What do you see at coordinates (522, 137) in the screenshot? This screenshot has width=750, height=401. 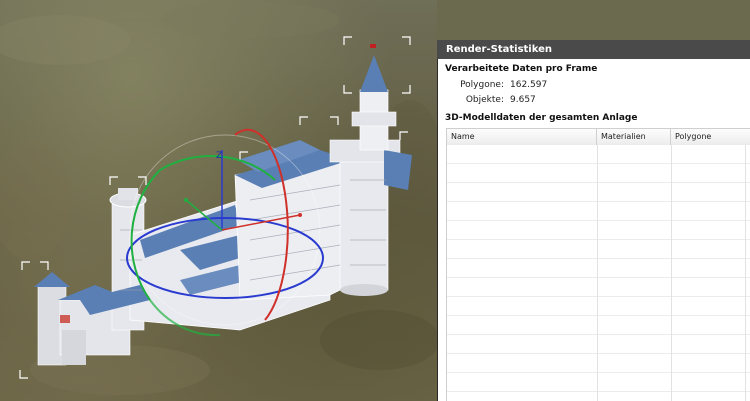 I see `column-header-name: Name` at bounding box center [522, 137].